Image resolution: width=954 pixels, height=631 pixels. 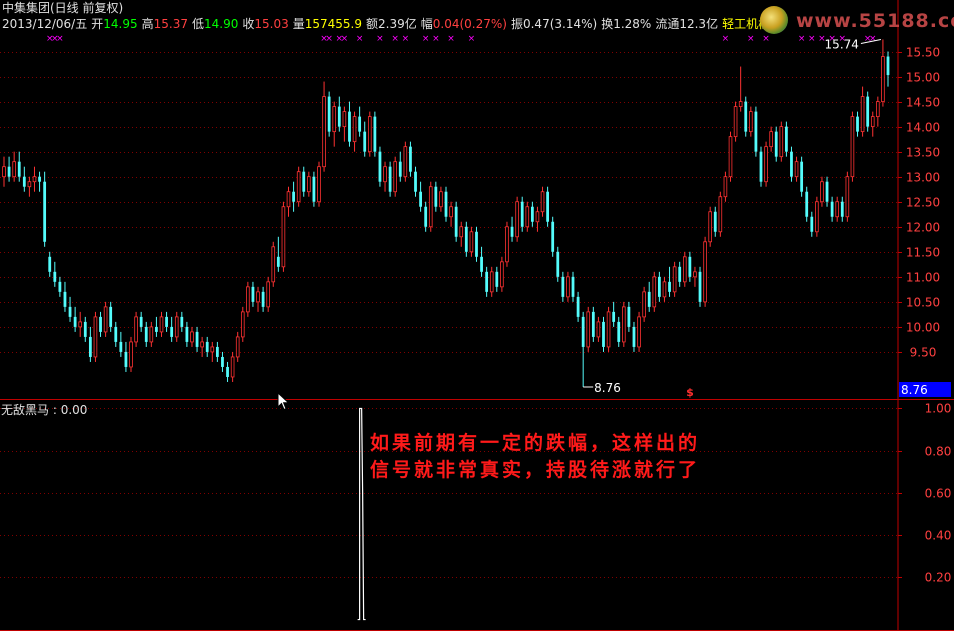 What do you see at coordinates (938, 452) in the screenshot?
I see `indicator-tick-label: 0.80` at bounding box center [938, 452].